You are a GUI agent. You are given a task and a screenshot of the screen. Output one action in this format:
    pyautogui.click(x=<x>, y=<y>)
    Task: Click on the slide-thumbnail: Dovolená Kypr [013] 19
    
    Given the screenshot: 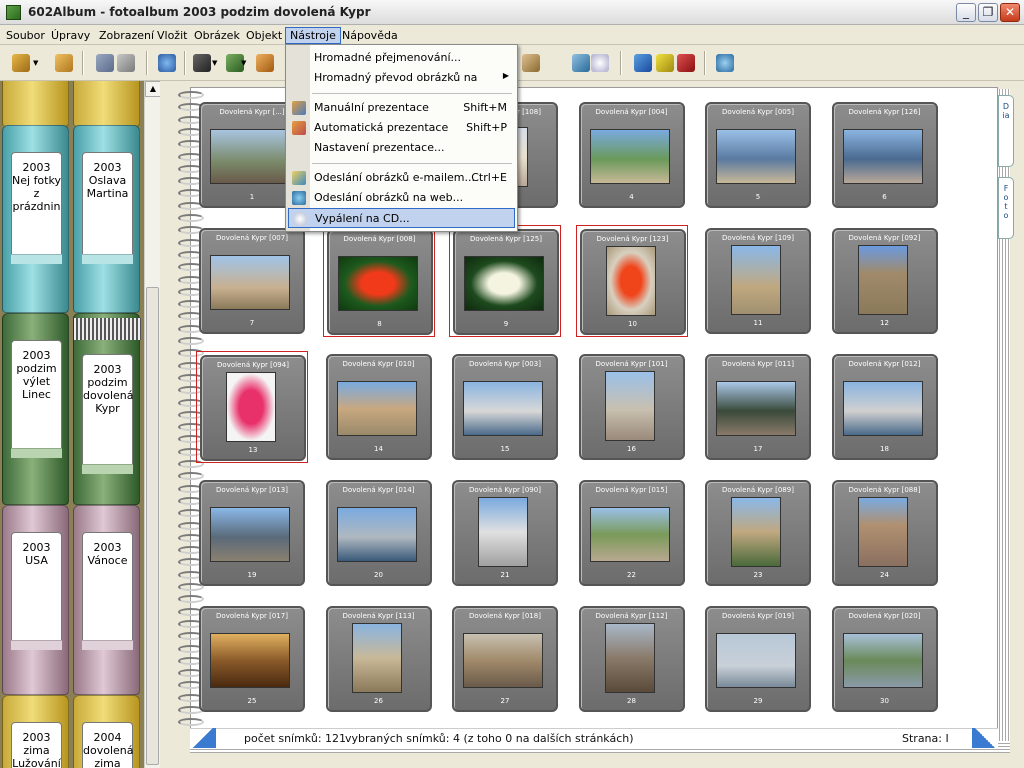 What is the action you would take?
    pyautogui.click(x=252, y=533)
    